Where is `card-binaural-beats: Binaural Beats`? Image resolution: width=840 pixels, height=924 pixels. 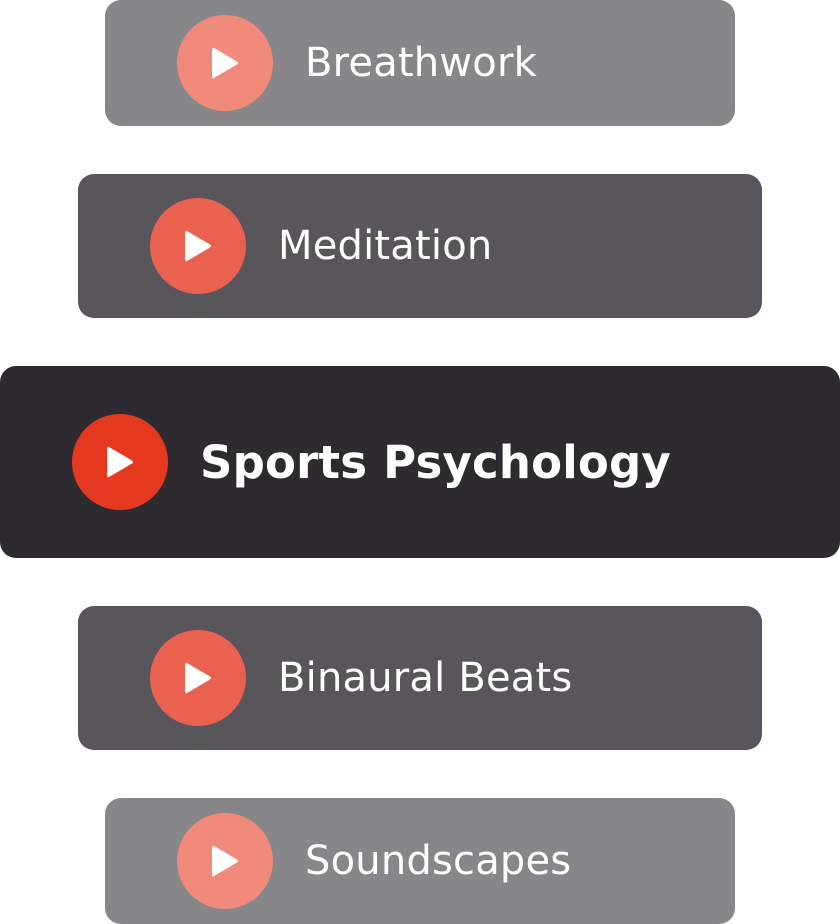 card-binaural-beats: Binaural Beats is located at coordinates (420, 678).